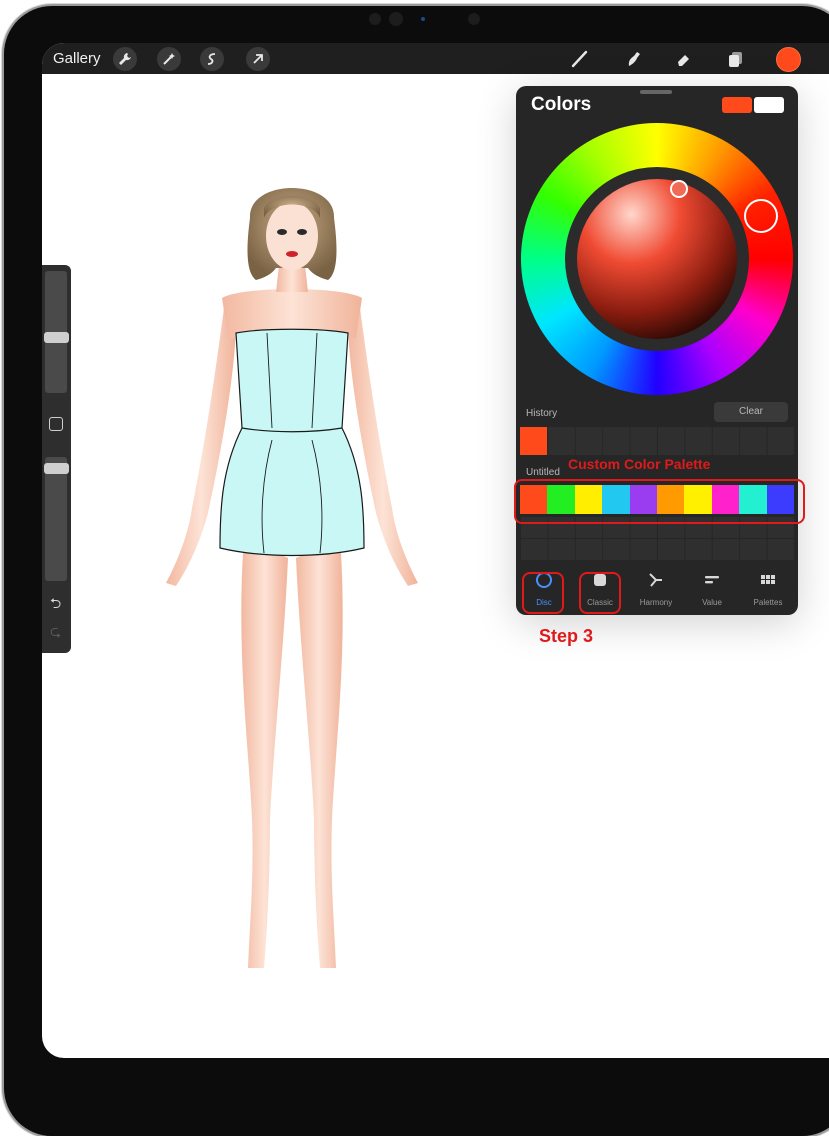 This screenshot has height=1136, width=829. What do you see at coordinates (768, 602) in the screenshot?
I see `tab-palettes-label: Palettes` at bounding box center [768, 602].